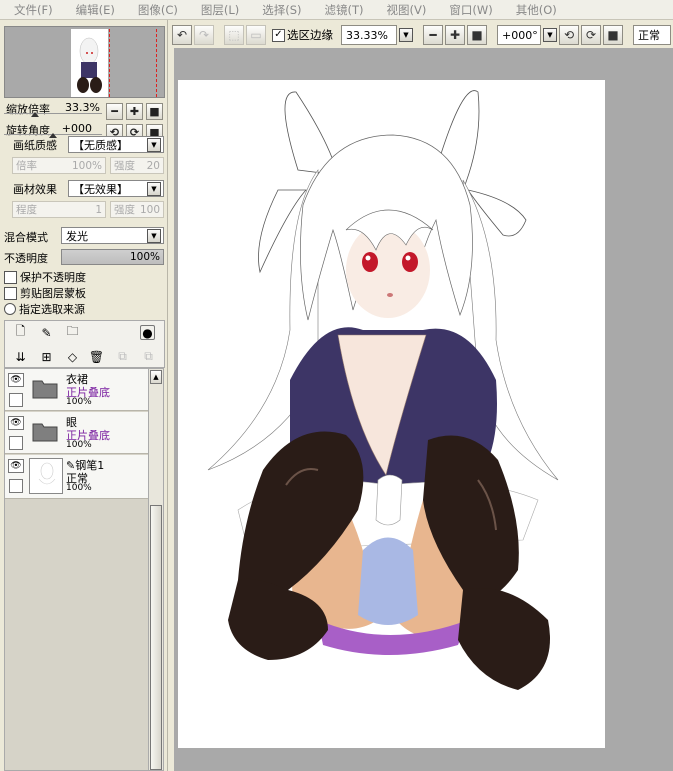  I want to click on redo-button: ↷, so click(204, 35).